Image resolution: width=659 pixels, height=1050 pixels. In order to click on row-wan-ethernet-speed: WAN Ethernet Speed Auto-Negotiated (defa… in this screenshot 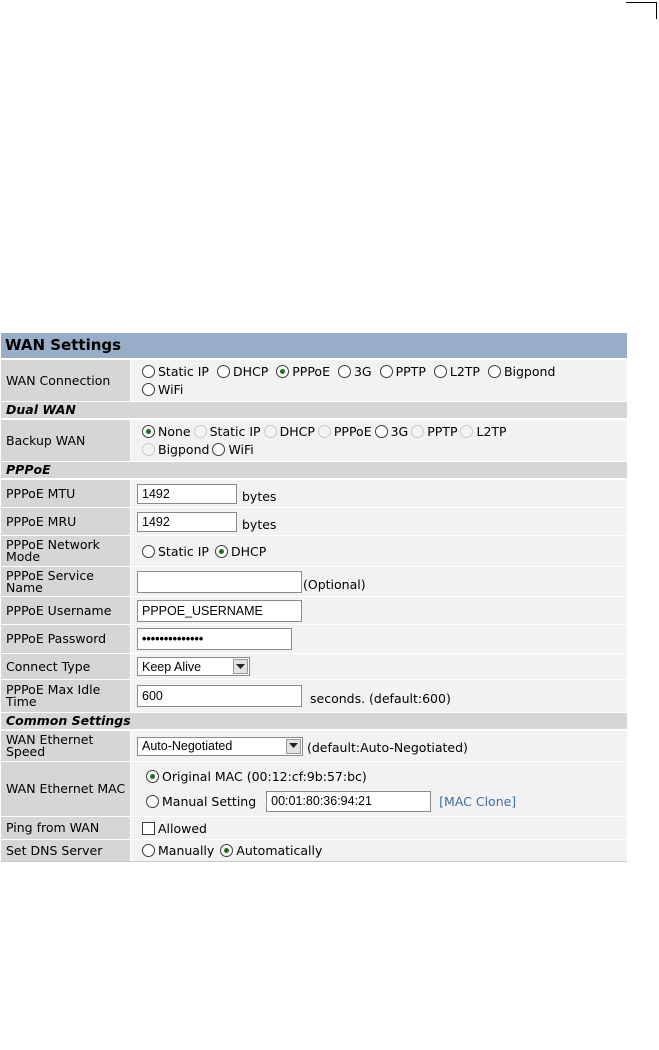, I will do `click(314, 745)`.